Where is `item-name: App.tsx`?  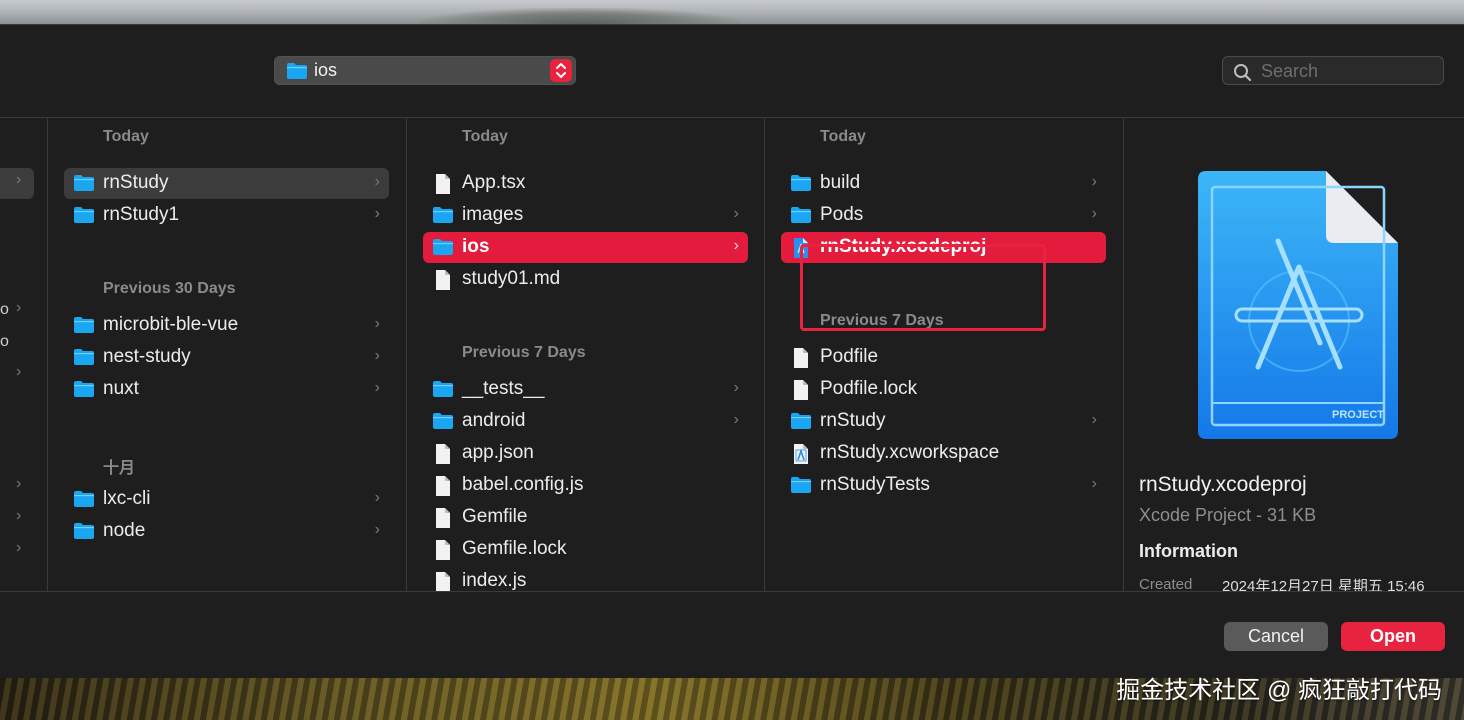
item-name: App.tsx is located at coordinates (494, 182).